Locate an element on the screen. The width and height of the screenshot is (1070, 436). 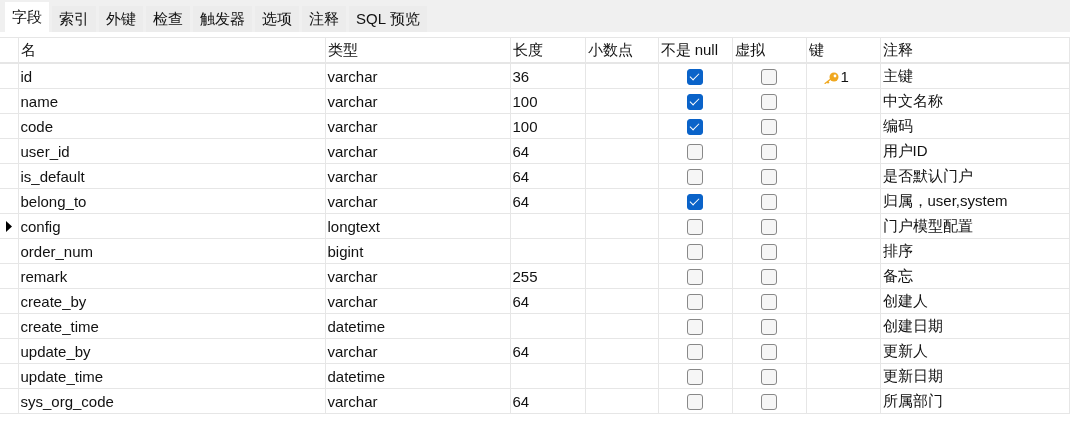
tab: 检查 is located at coordinates (168, 19).